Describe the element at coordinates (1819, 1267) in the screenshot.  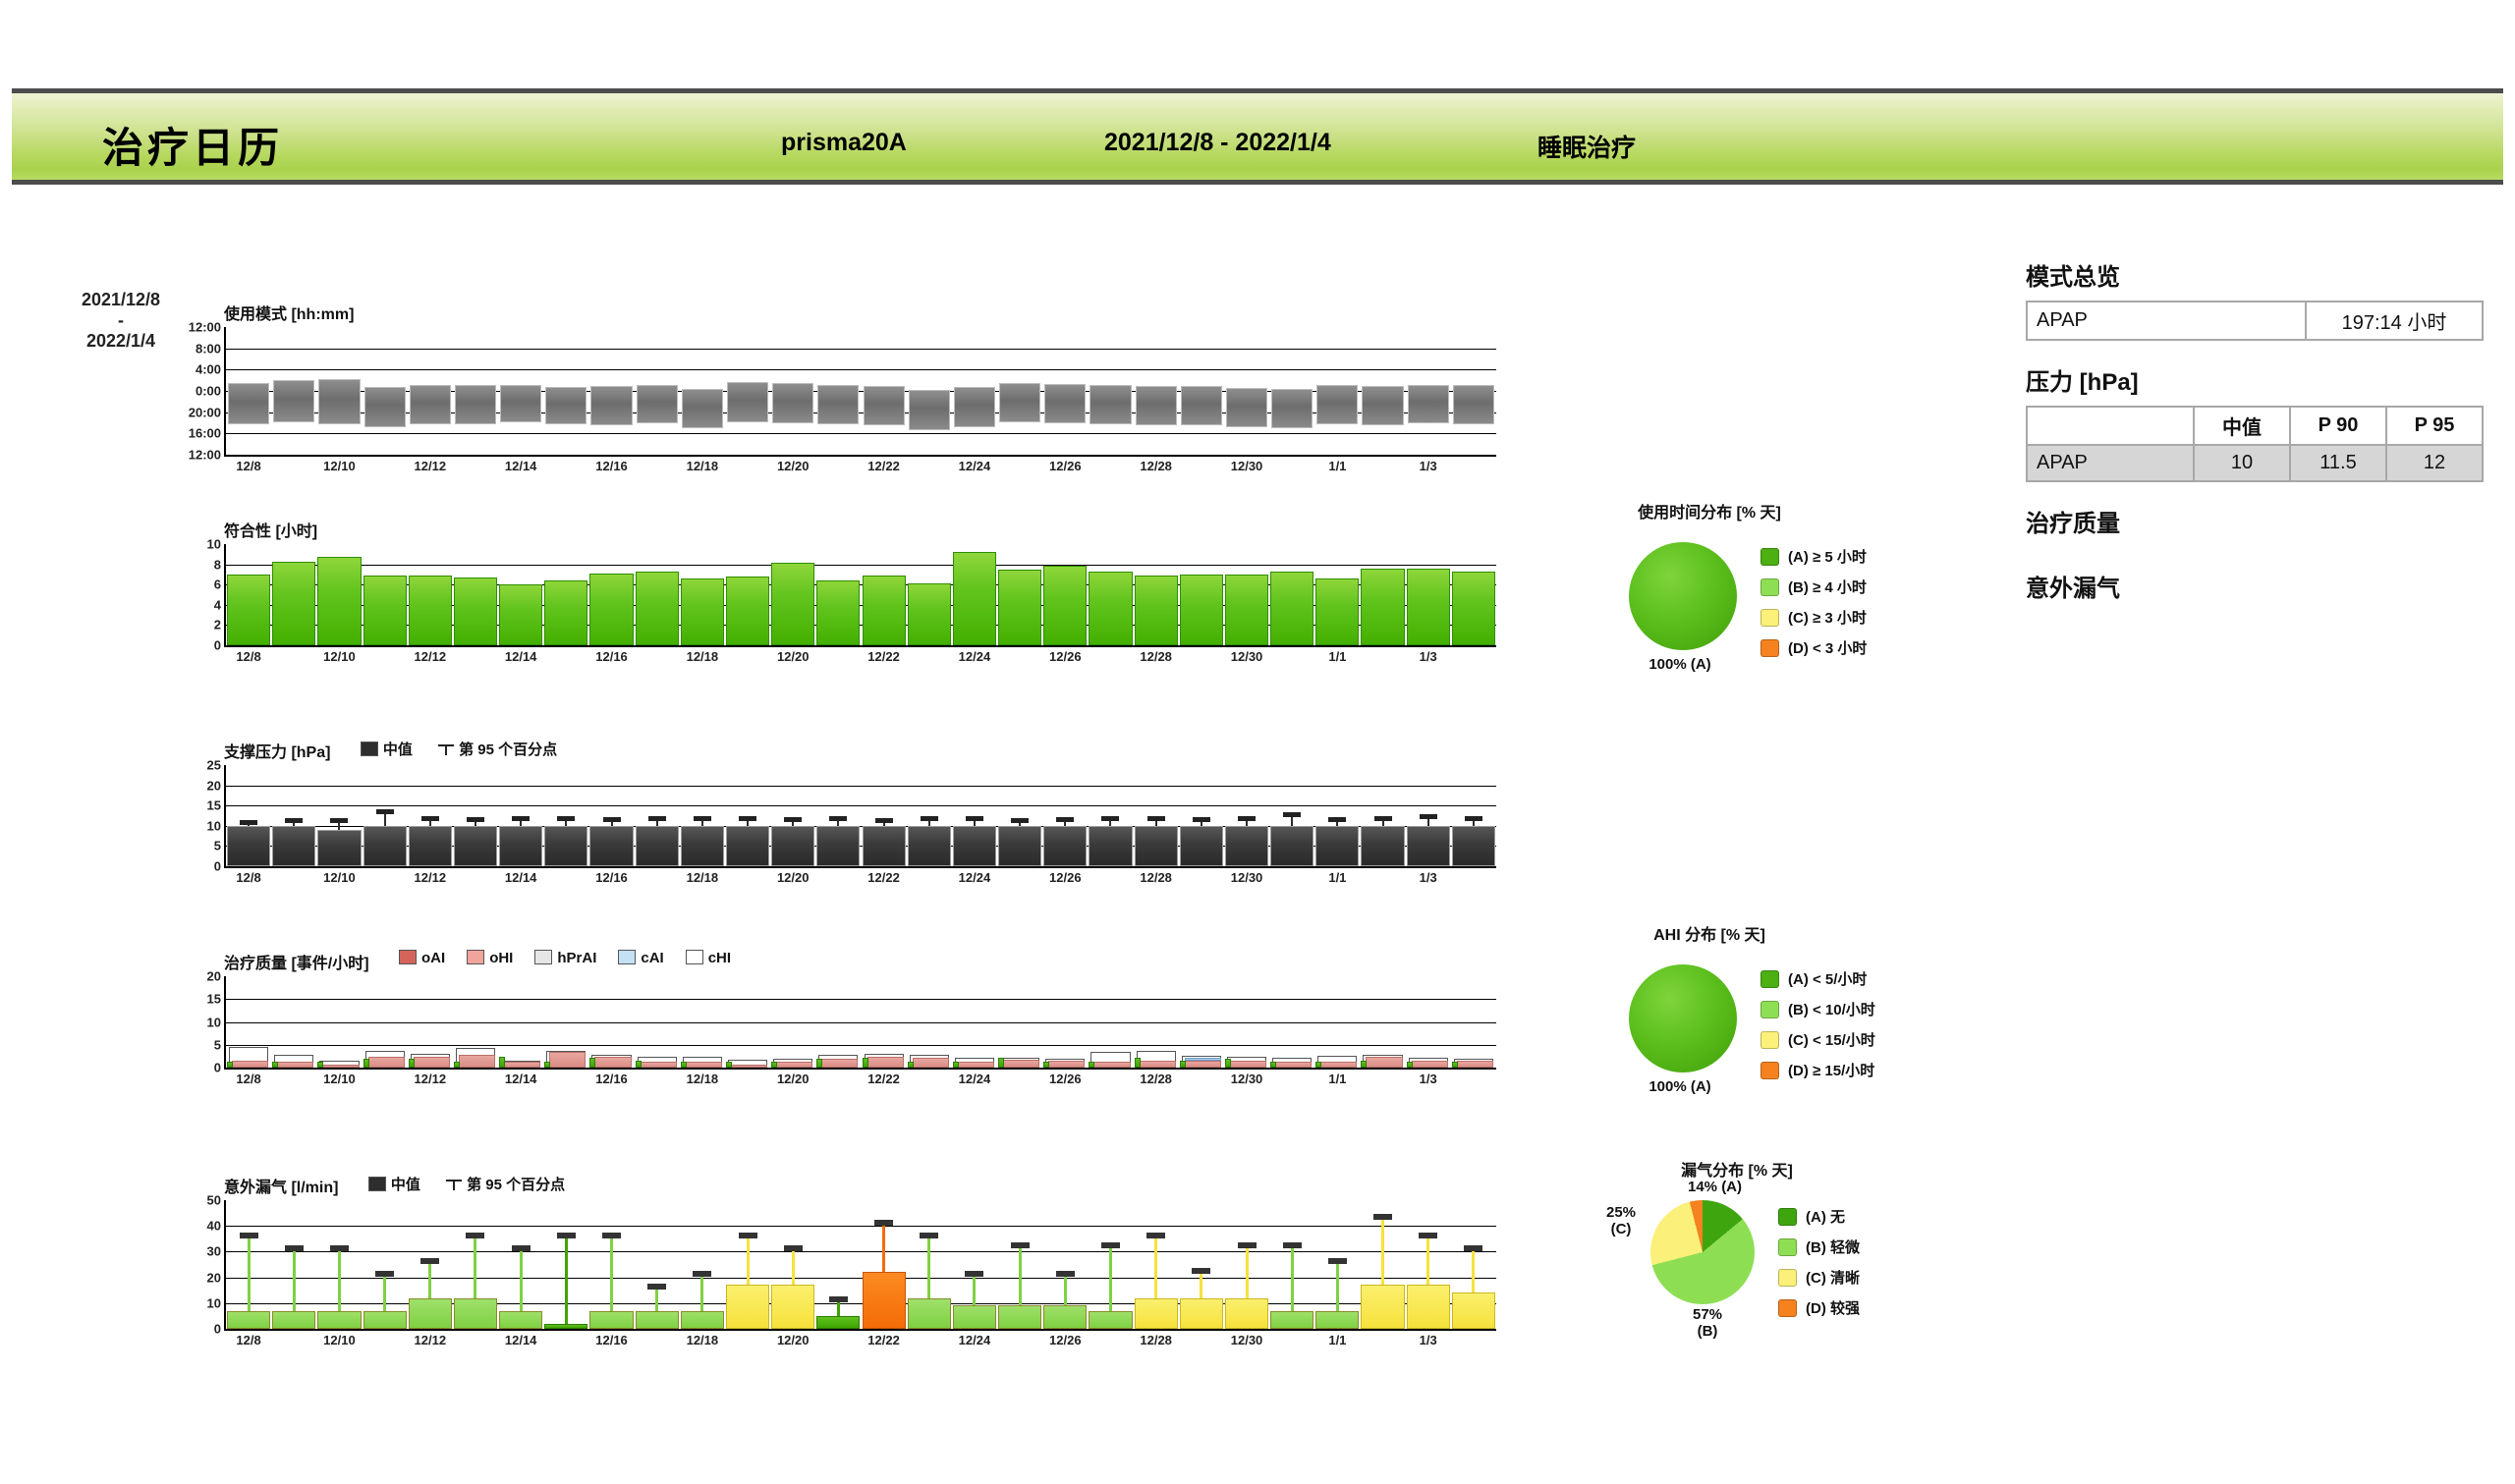
I see `pie-legend-leak: (A) 无 (B) 轻微 (C) 清晰 (D) 较强` at that location.